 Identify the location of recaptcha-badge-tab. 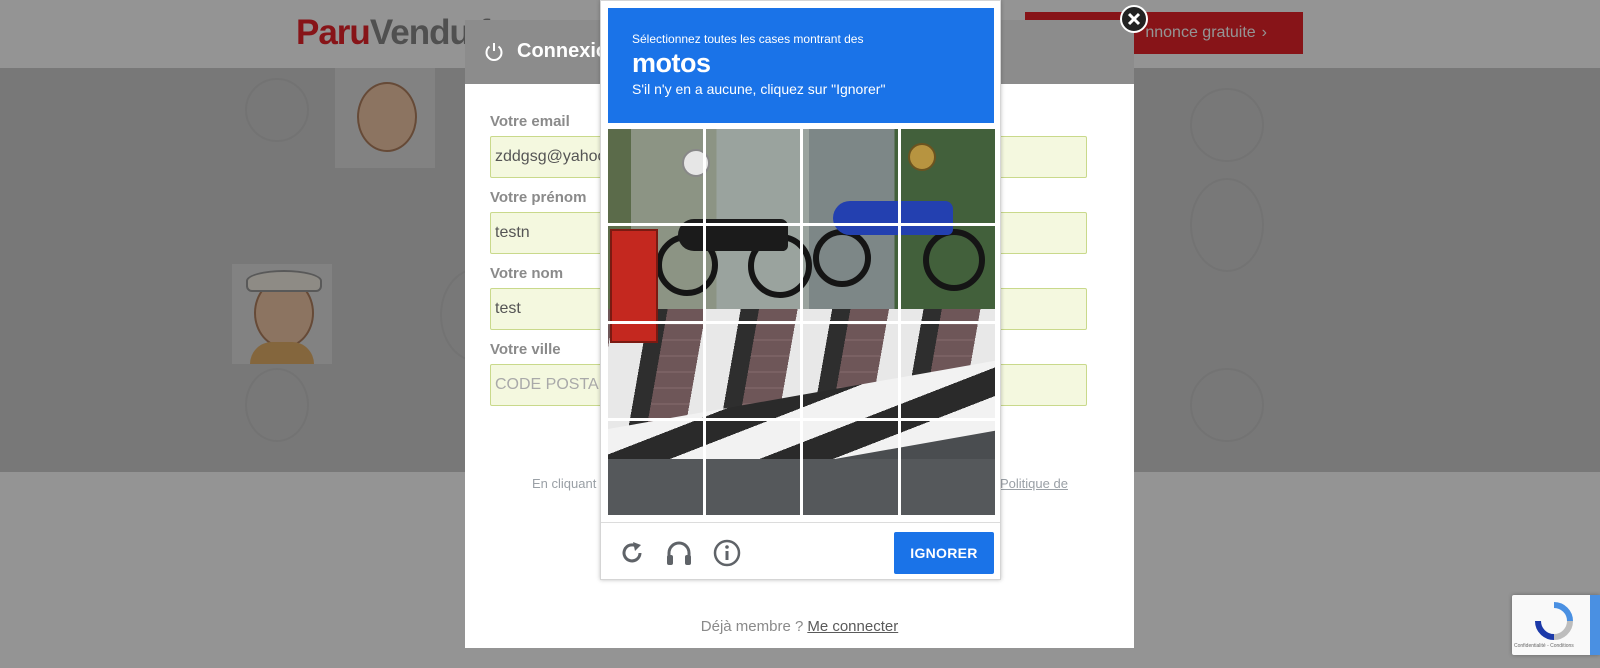
(1595, 625).